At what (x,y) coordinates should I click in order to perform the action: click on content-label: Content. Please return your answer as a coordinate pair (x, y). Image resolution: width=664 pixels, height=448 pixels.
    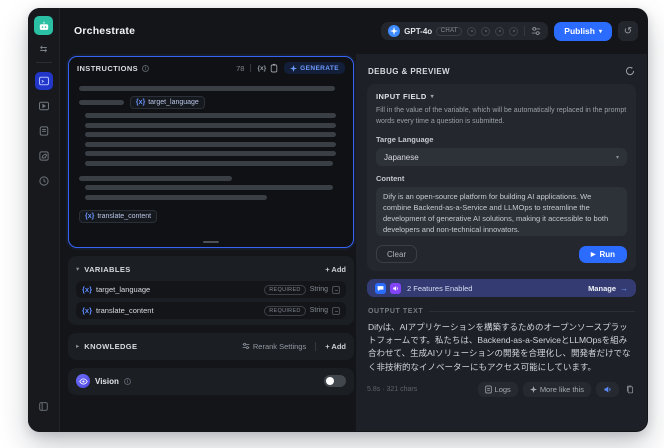
    Looking at the image, I should click on (390, 178).